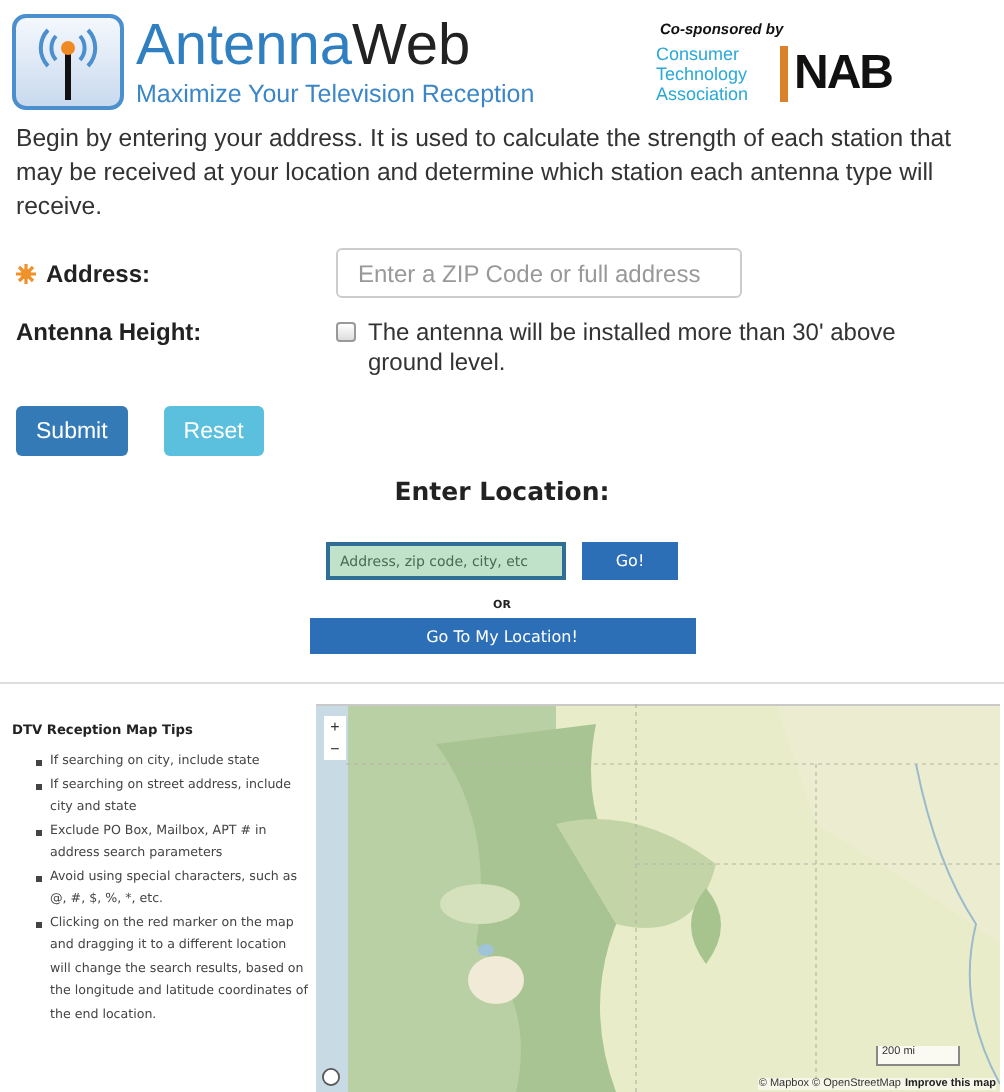 The height and width of the screenshot is (1092, 1004). Describe the element at coordinates (539, 273) in the screenshot. I see `address-field: Enter a ZIP Code or full address` at that location.